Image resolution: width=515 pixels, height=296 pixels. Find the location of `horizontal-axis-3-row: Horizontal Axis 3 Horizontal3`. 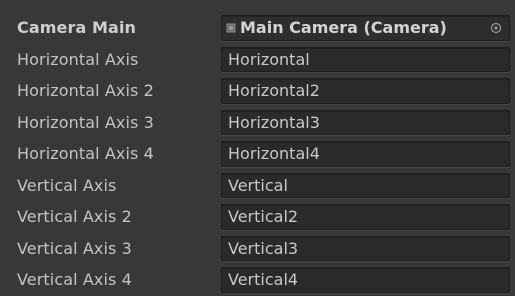

horizontal-axis-3-row: Horizontal Axis 3 Horizontal3 is located at coordinates (257, 123).